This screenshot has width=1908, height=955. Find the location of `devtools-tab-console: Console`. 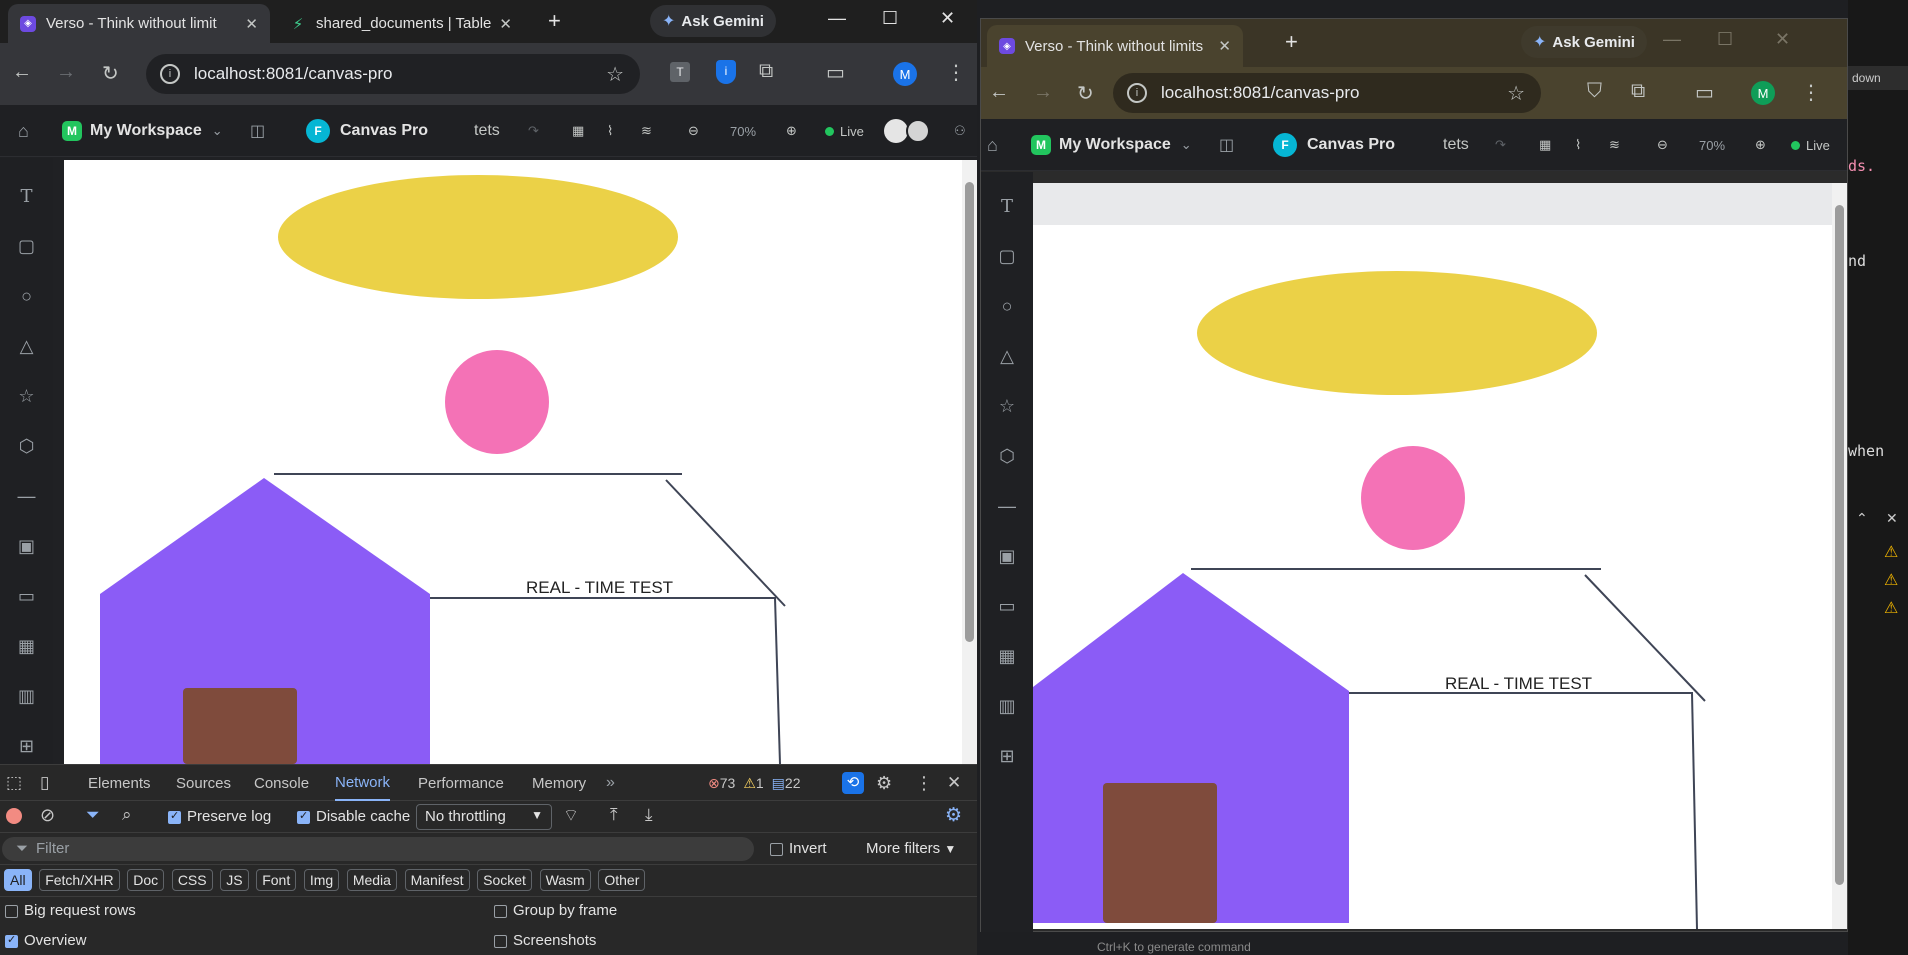

devtools-tab-console: Console is located at coordinates (281, 783).